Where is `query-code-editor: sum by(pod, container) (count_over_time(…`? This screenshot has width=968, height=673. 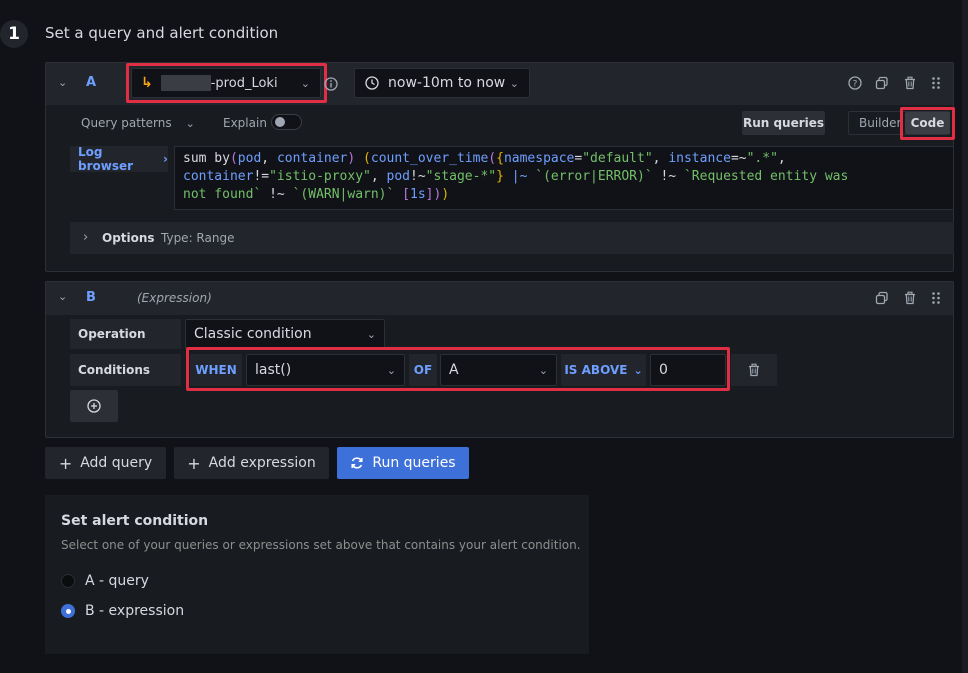
query-code-editor: sum by(pod, container) (count_over_time(… is located at coordinates (564, 178).